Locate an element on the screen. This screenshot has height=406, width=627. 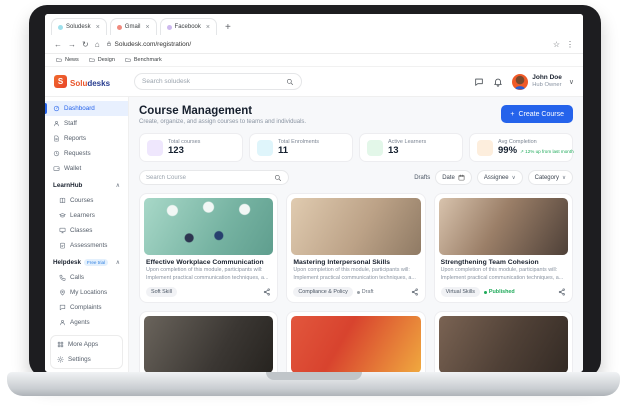
stat-value: 13 is located at coordinates (393, 150).